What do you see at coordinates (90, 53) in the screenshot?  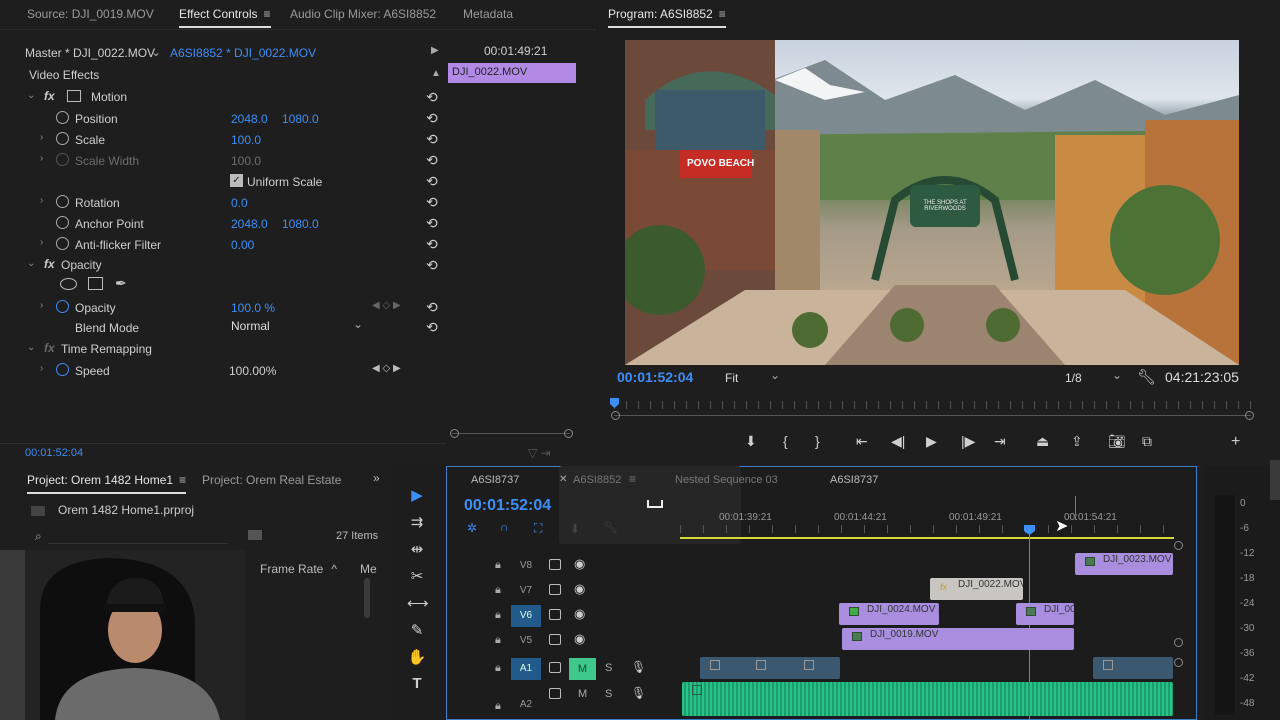 I see `master-clip-label: Master * DJI_0022.MOV` at bounding box center [90, 53].